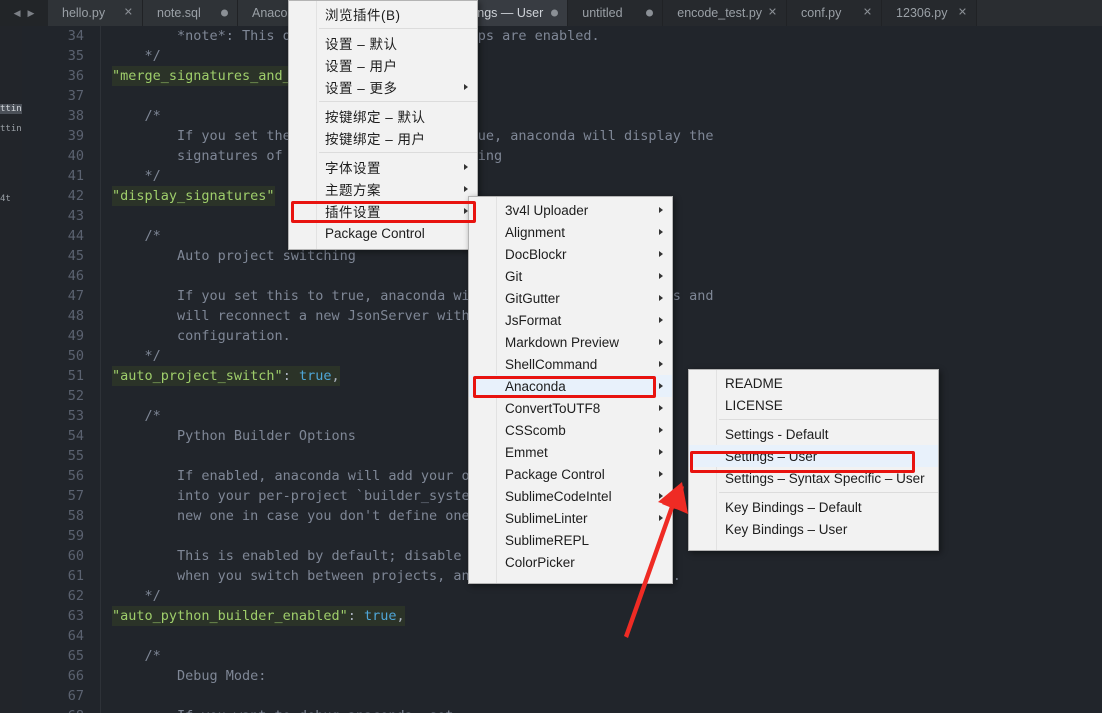 The width and height of the screenshot is (1102, 713). I want to click on line-number: 34, so click(75, 36).